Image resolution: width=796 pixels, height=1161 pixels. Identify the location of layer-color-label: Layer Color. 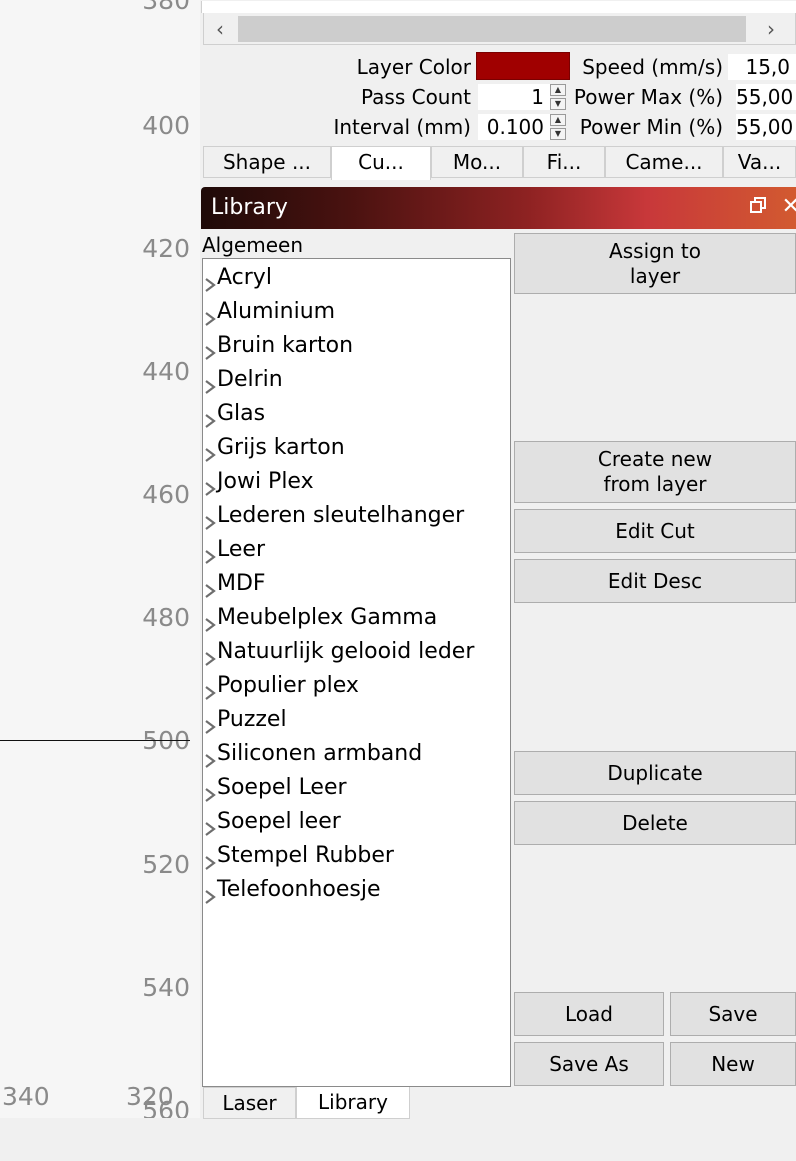
(413, 67).